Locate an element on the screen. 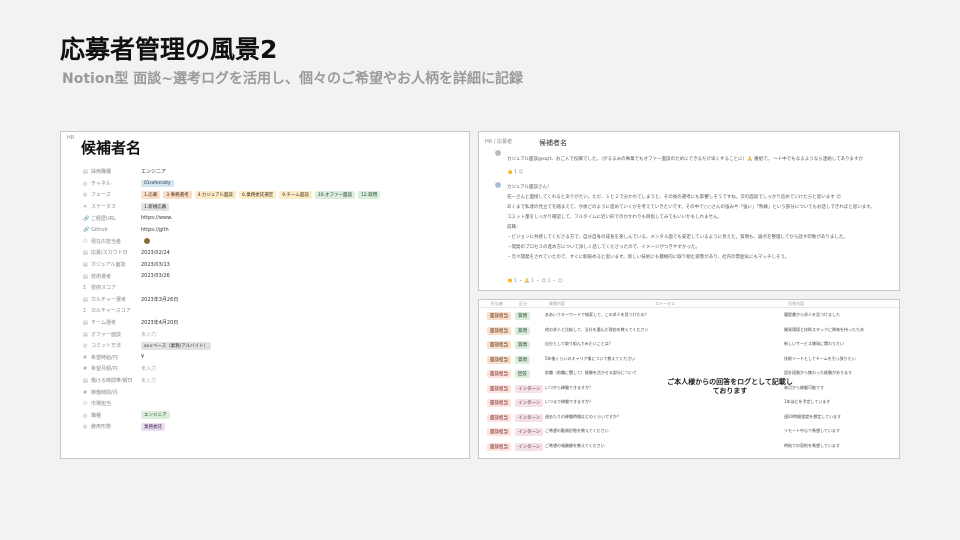  property-row: 🔗 Github https://gith is located at coordinates (273, 230).